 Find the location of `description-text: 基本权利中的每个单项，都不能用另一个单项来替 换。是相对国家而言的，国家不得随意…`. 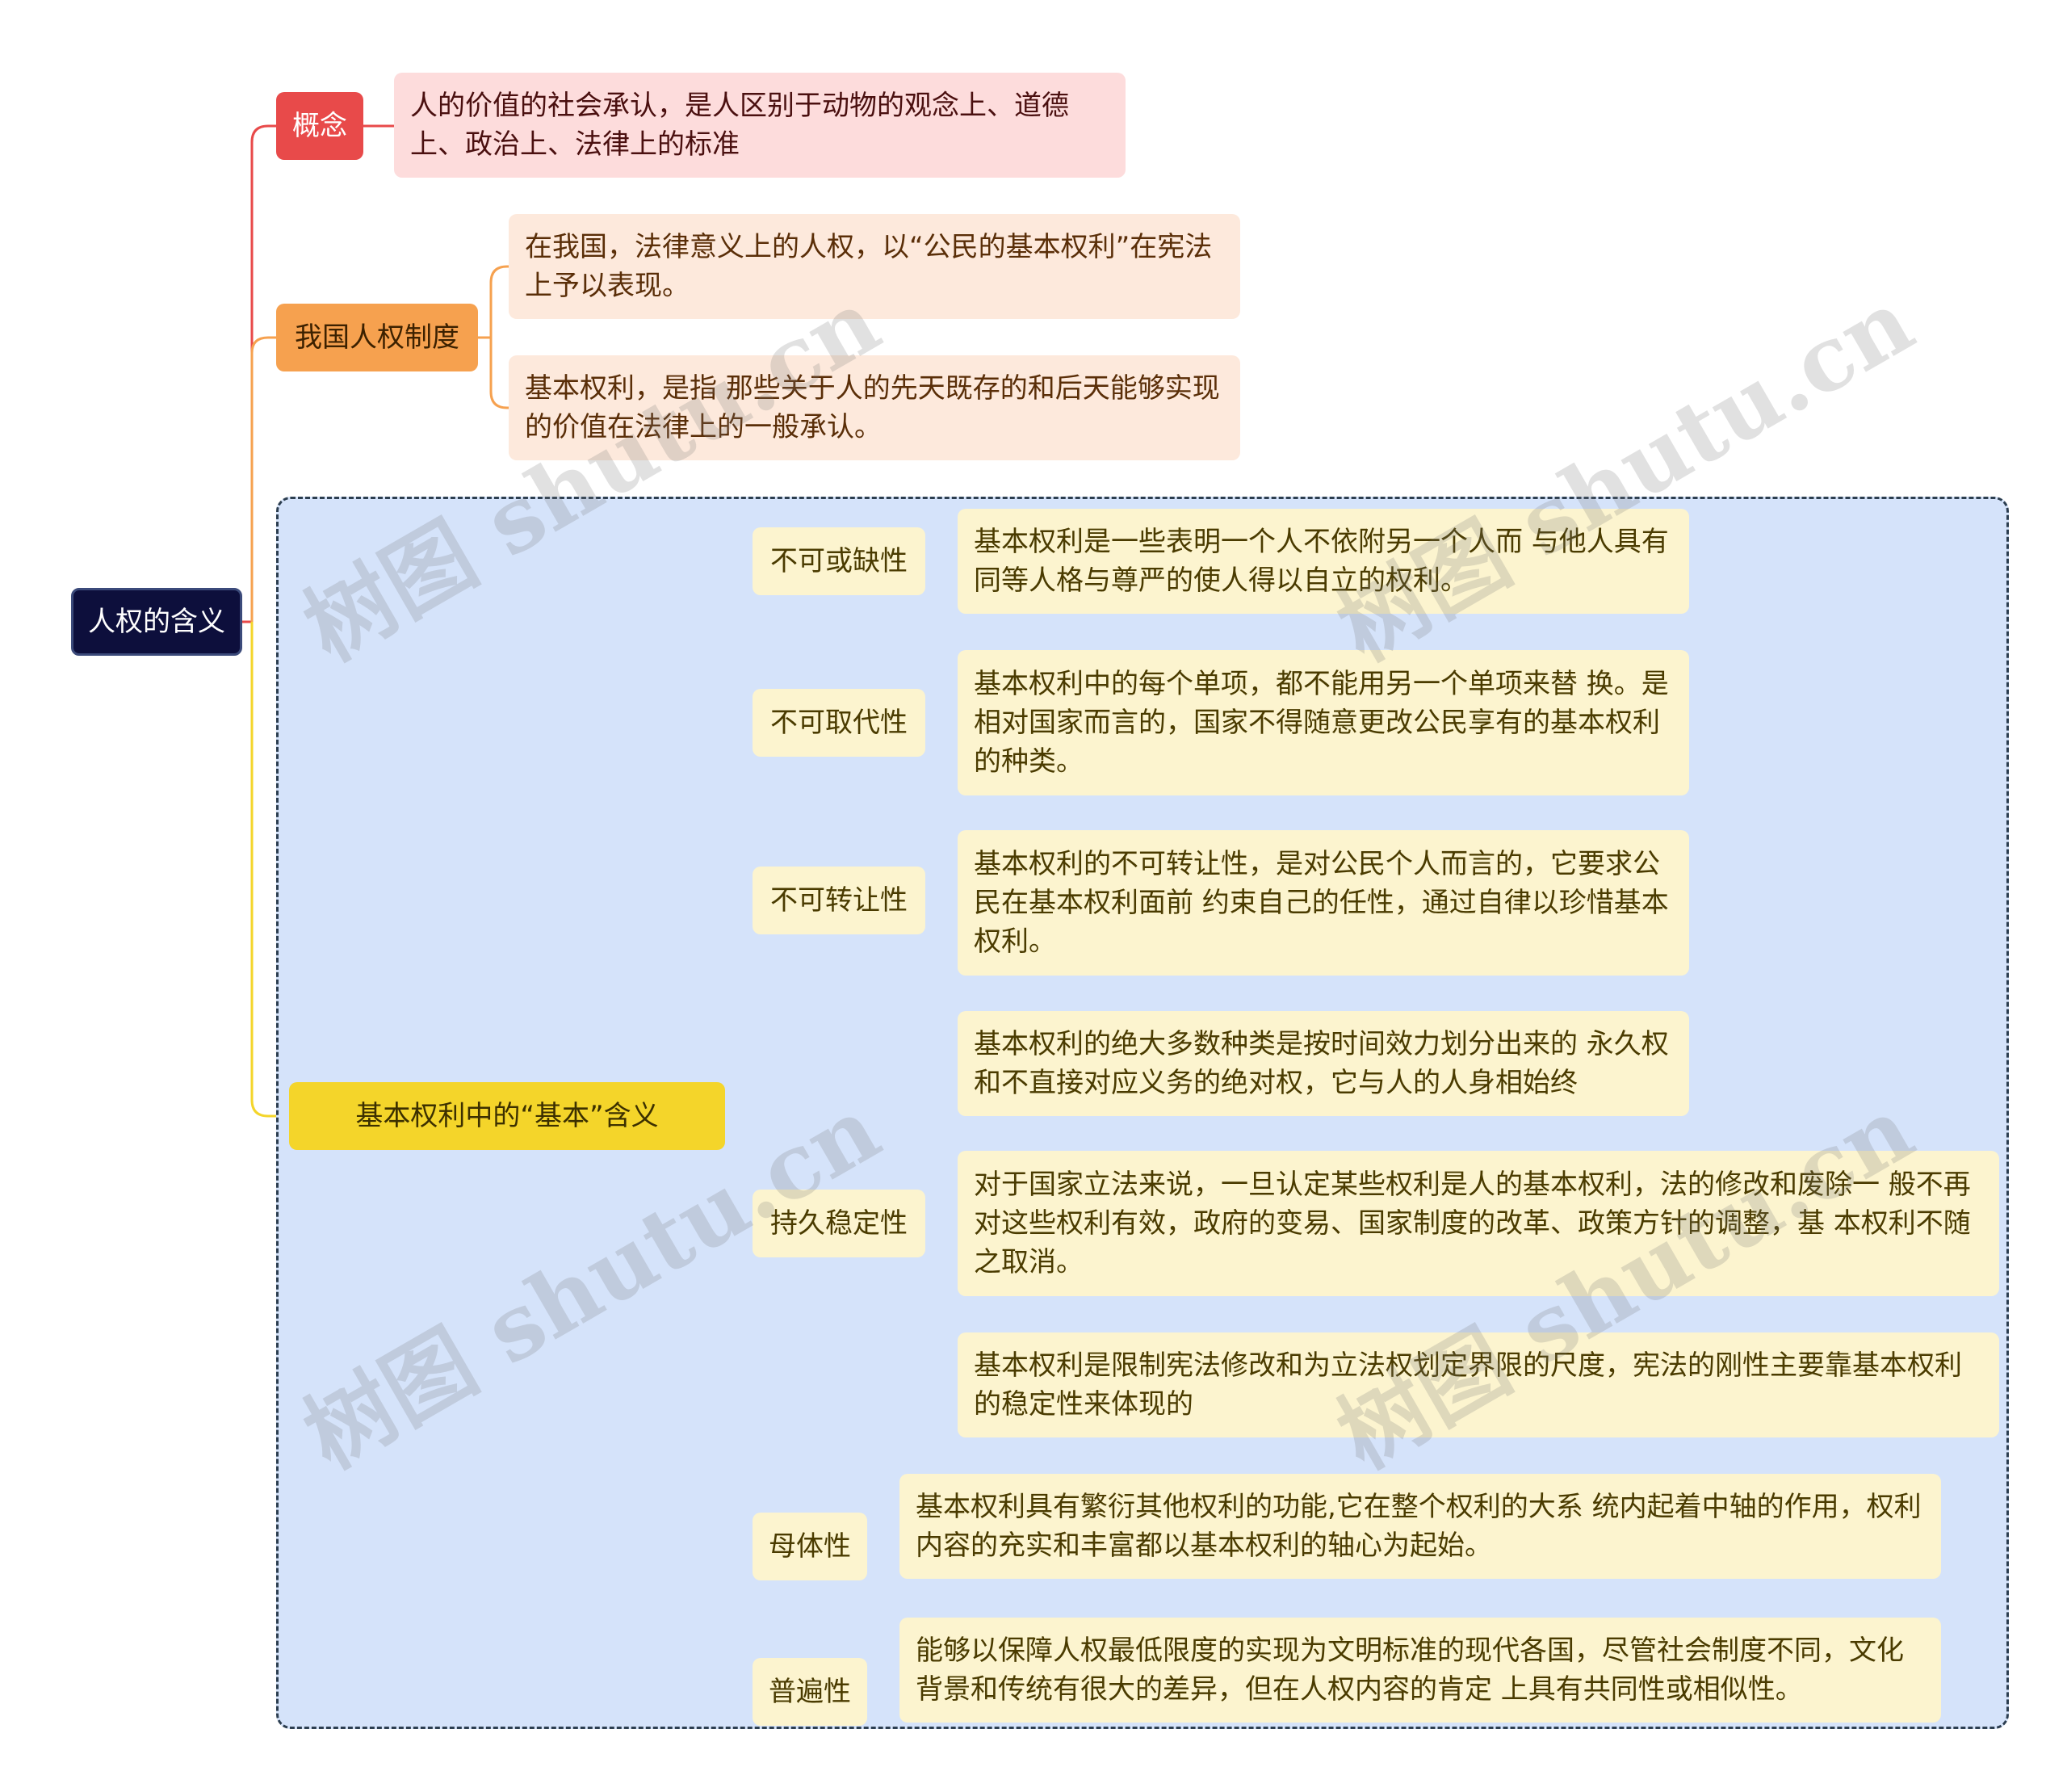

description-text: 基本权利中的每个单项，都不能用另一个单项来替 换。是相对国家而言的，国家不得随意… is located at coordinates (1321, 723).